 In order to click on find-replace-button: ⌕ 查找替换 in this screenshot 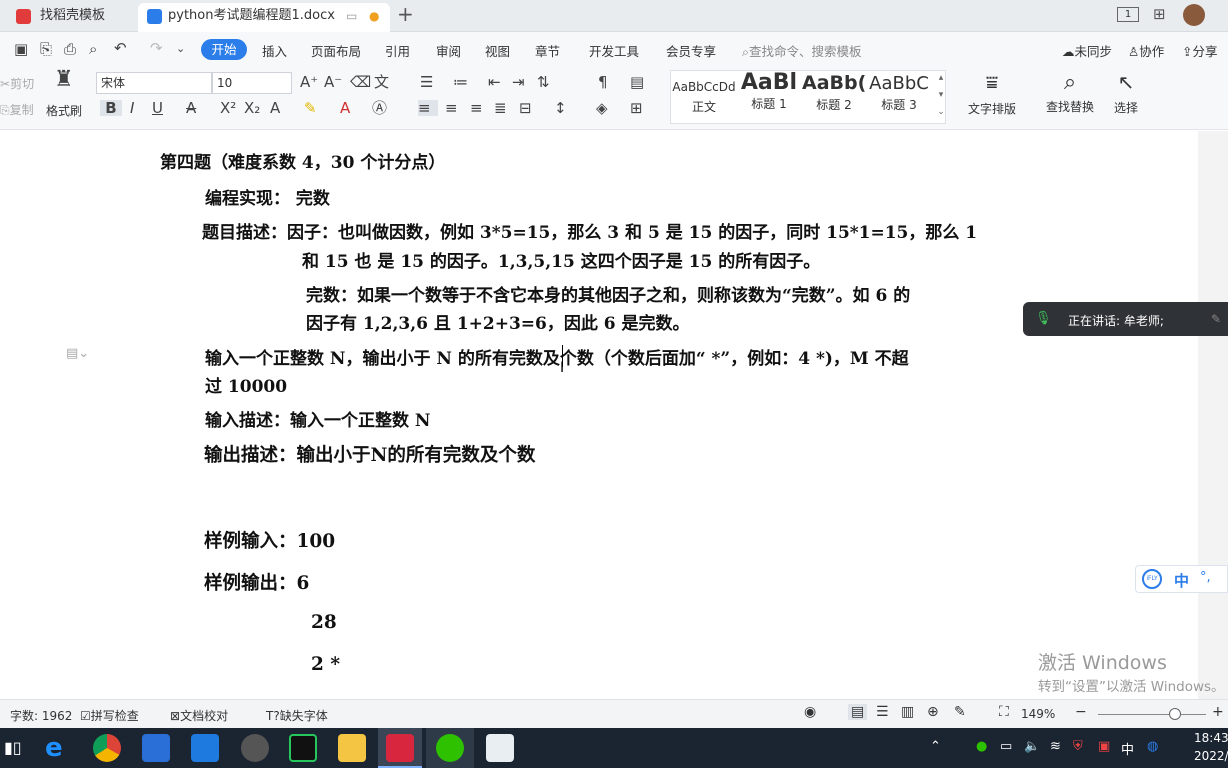, I will do `click(1070, 92)`.